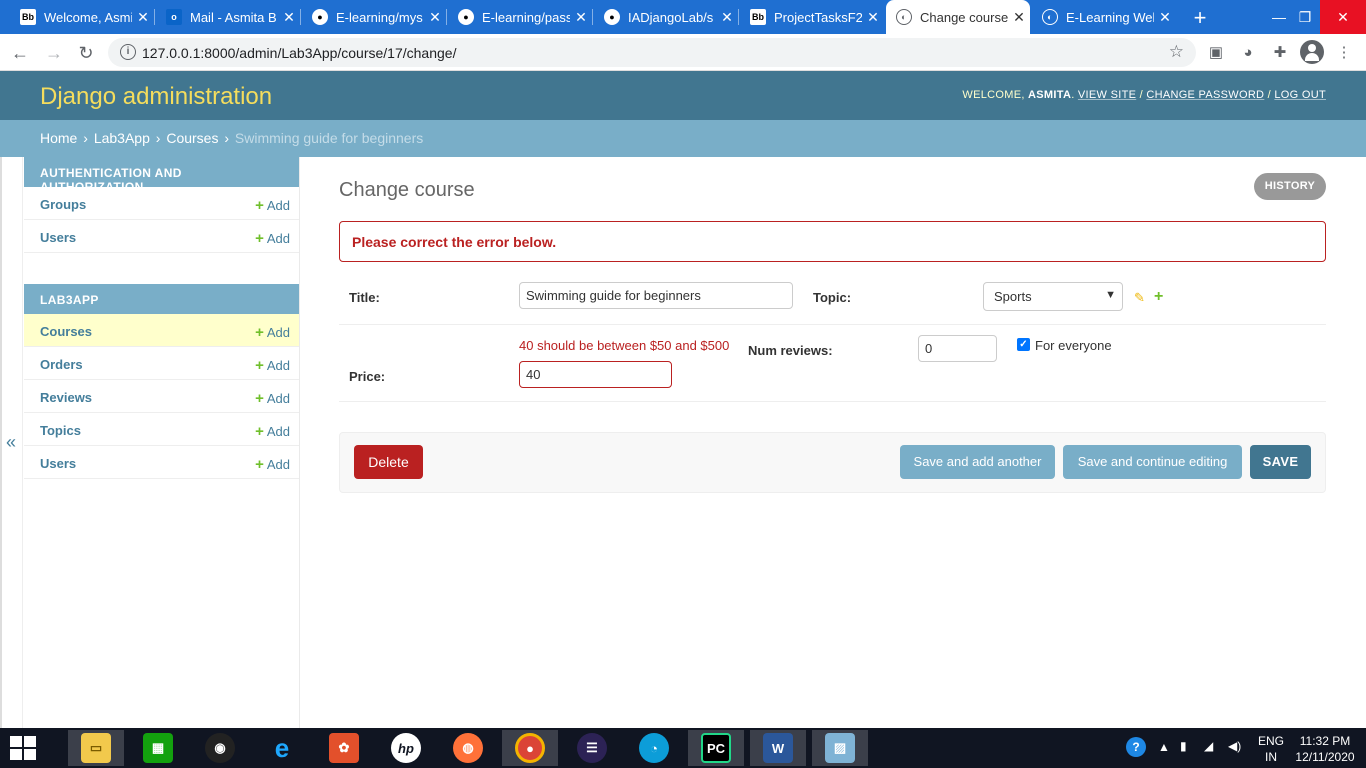 The image size is (1366, 768). What do you see at coordinates (60, 430) in the screenshot?
I see `model-link: Topics` at bounding box center [60, 430].